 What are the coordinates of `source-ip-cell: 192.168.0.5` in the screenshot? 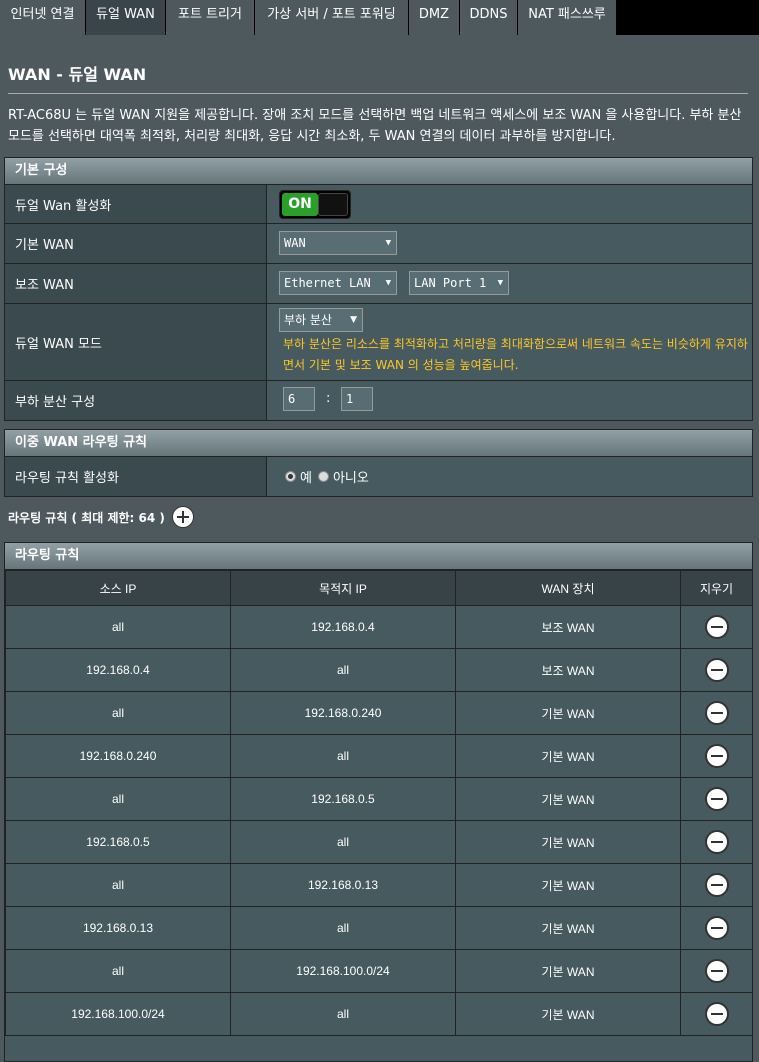 It's located at (118, 842).